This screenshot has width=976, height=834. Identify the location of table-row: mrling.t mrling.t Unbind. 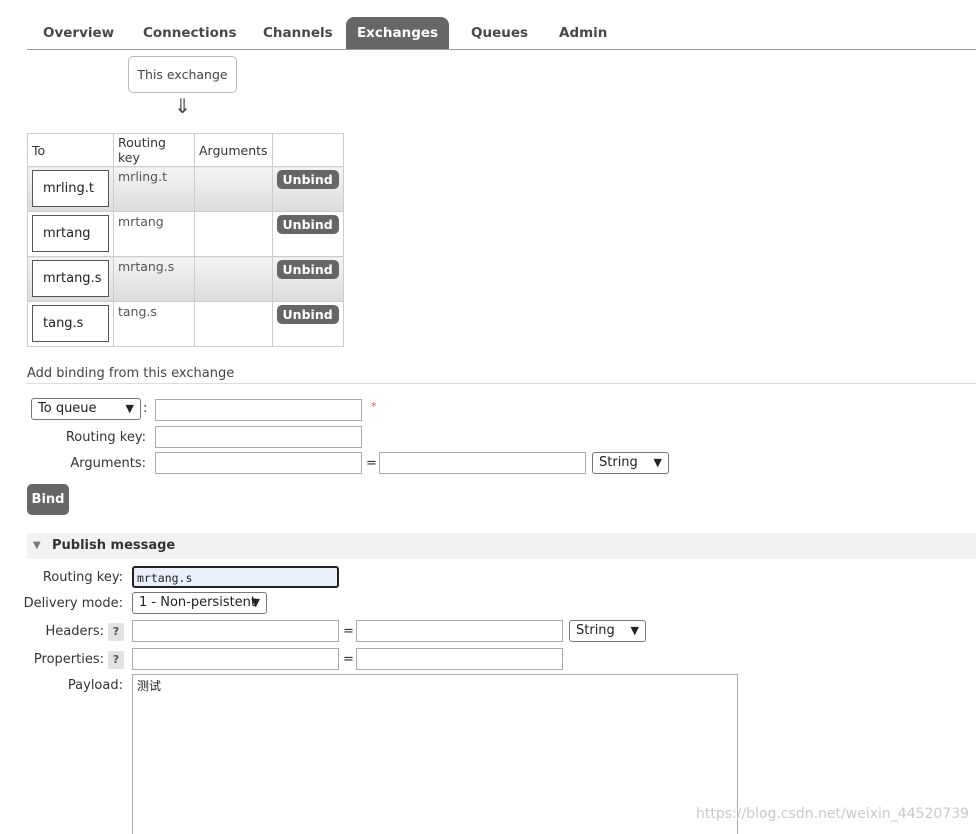
(185, 189).